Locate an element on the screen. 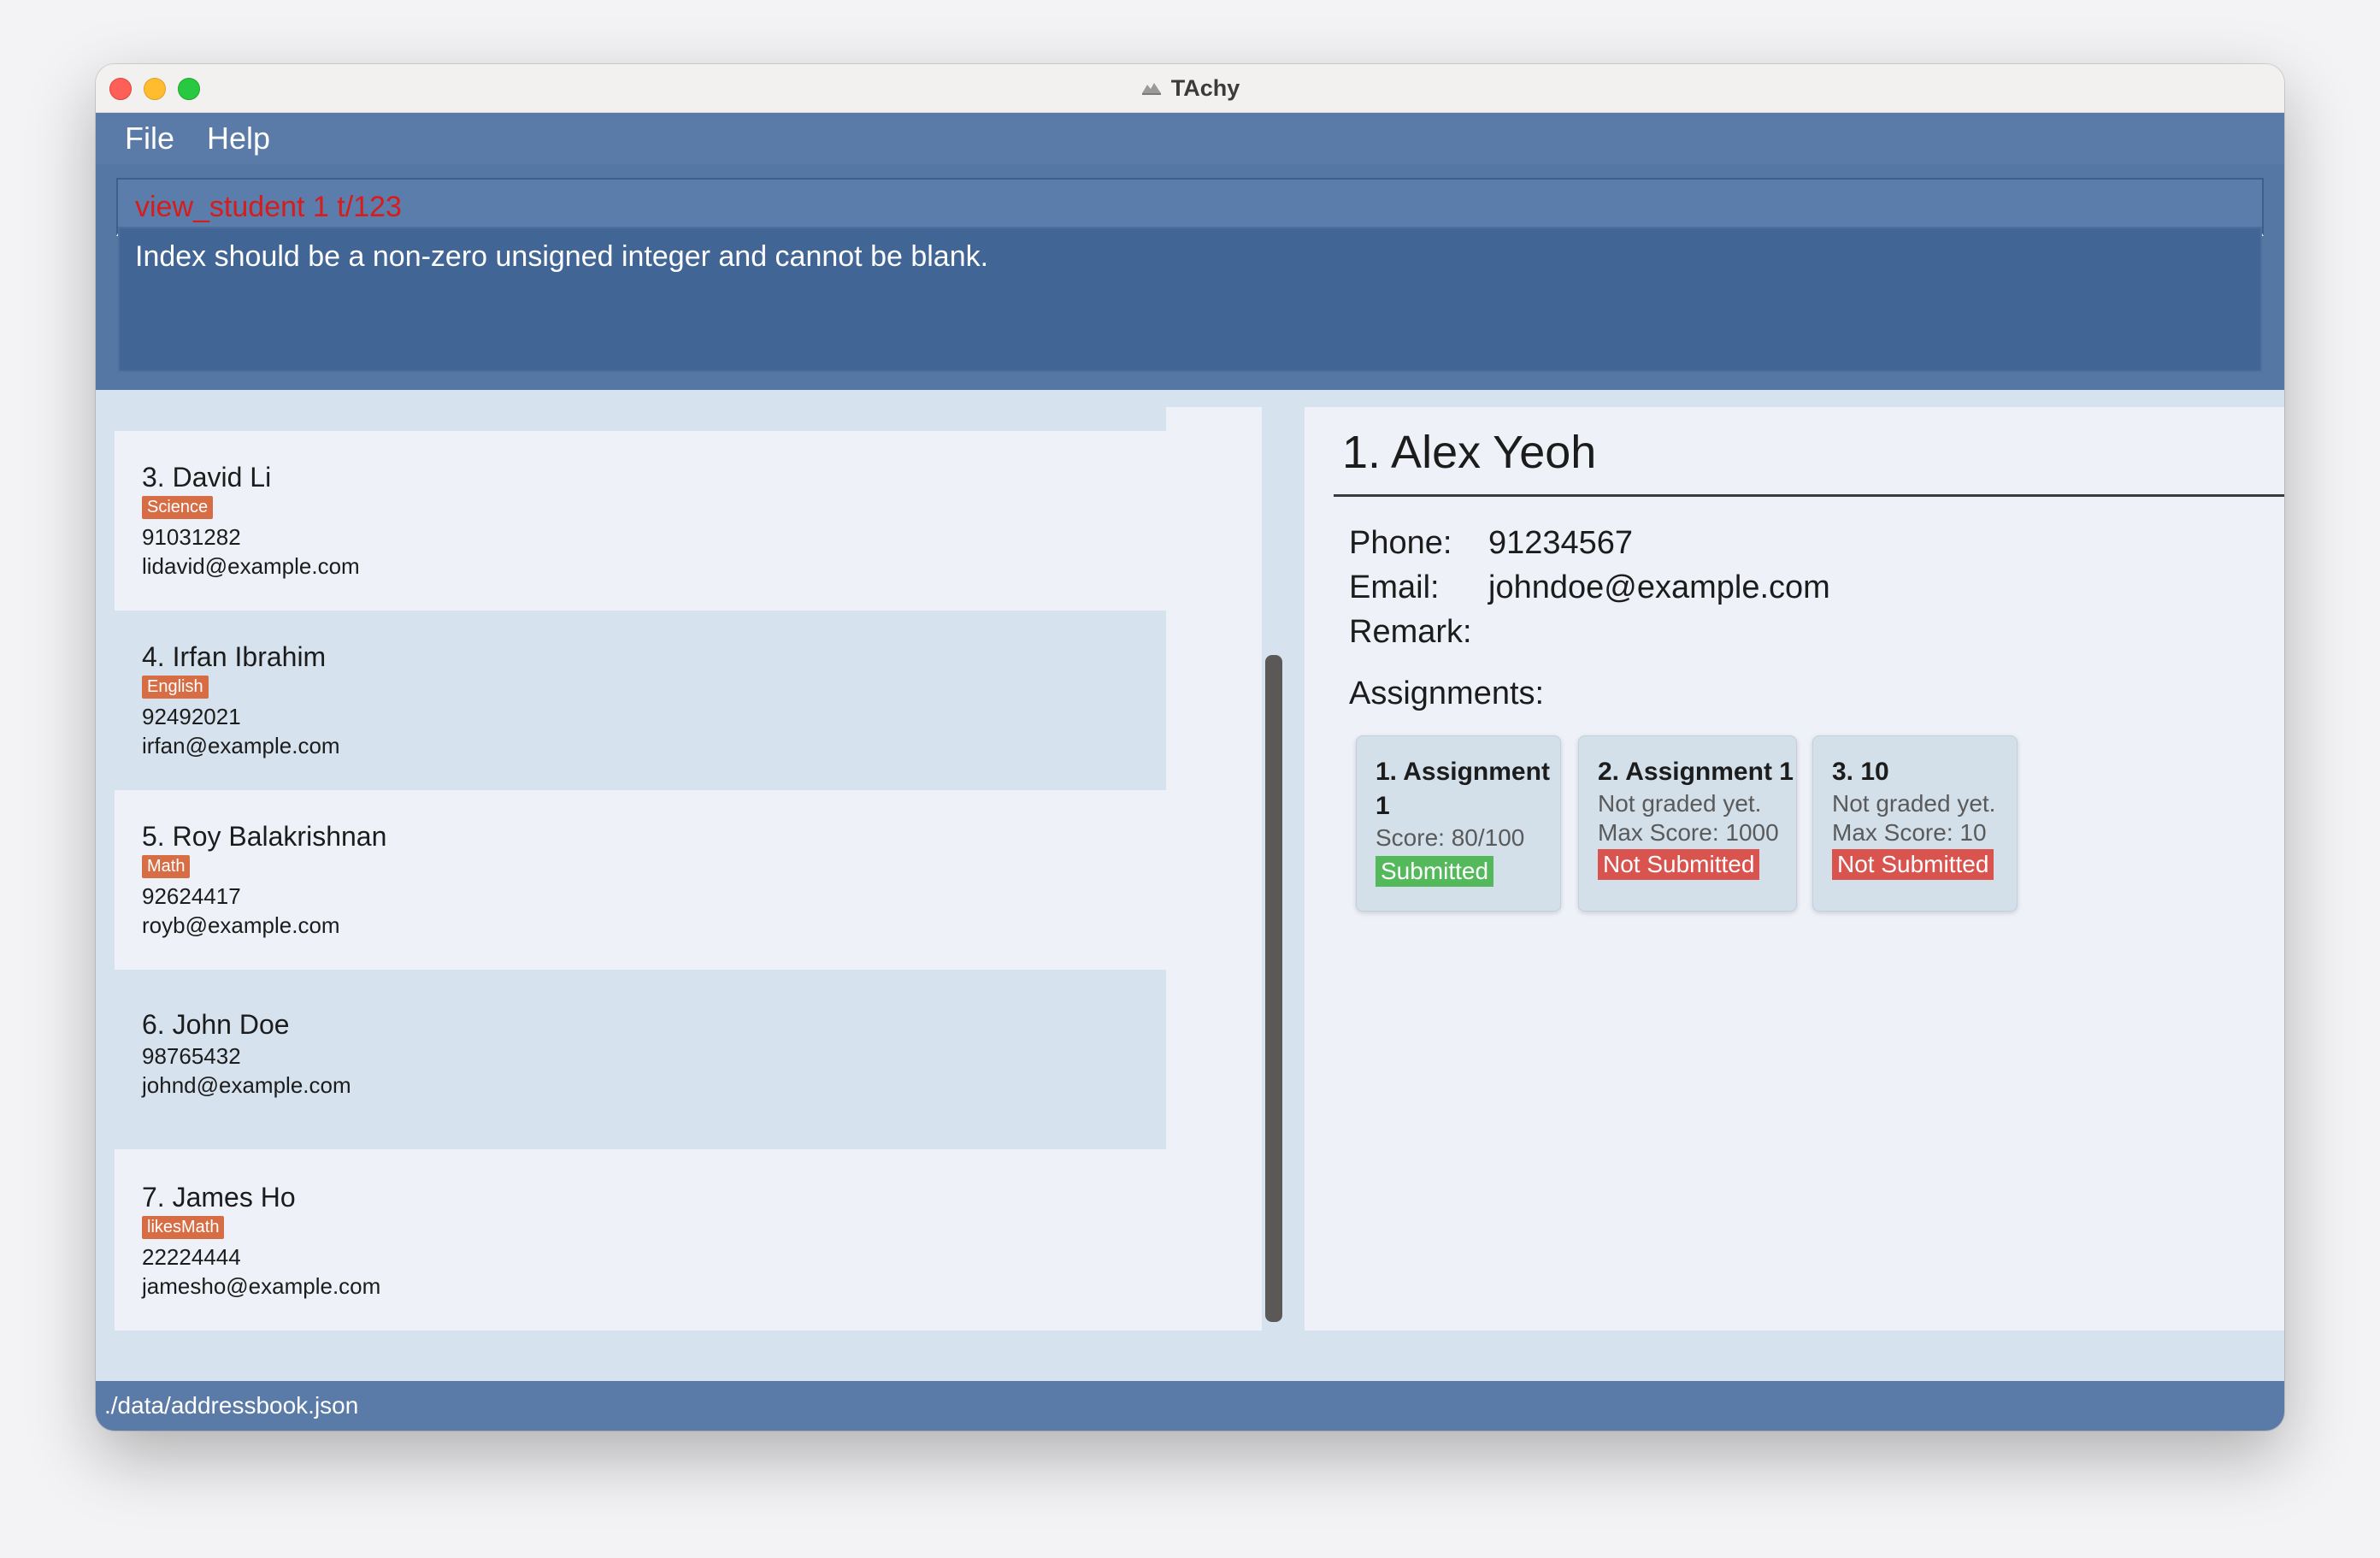 The height and width of the screenshot is (1558, 2380). student-tag: Science is located at coordinates (178, 507).